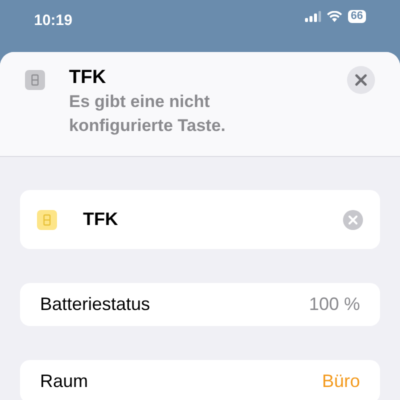  I want to click on sheet-subtitle: Es gibt eine nicht konfigurierte Taste., so click(147, 114).